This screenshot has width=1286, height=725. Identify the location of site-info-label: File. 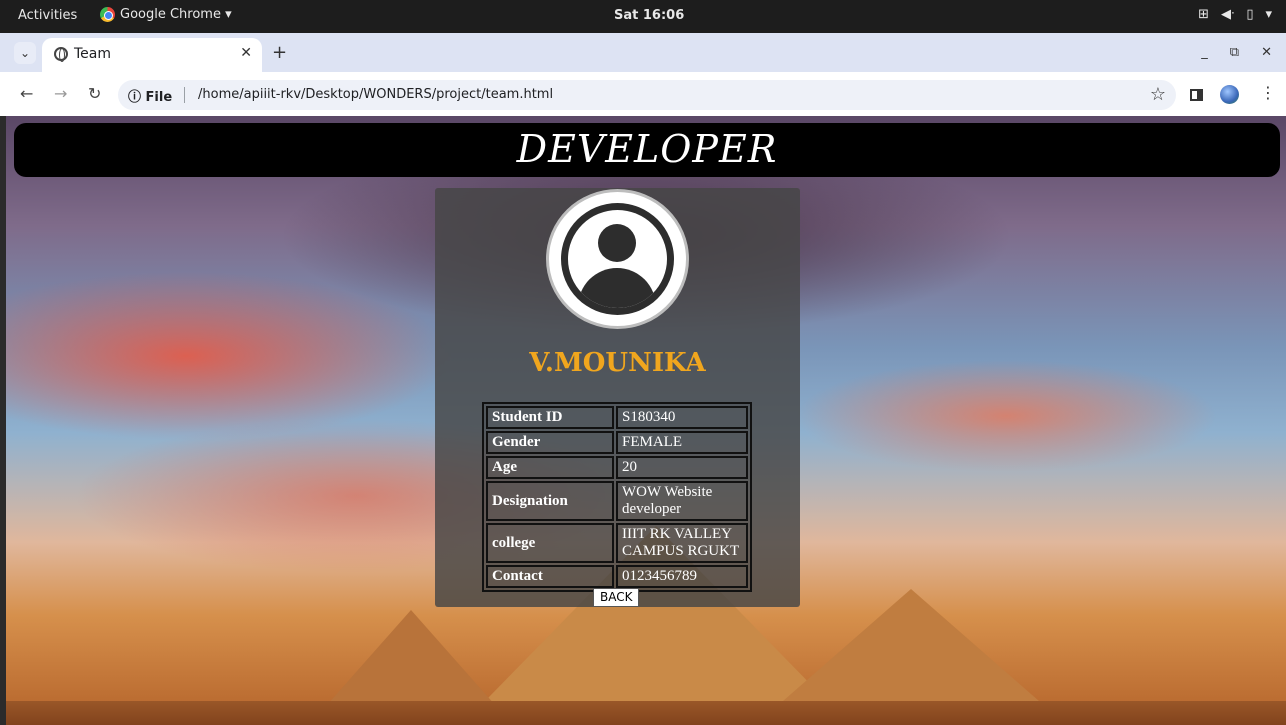
(159, 97).